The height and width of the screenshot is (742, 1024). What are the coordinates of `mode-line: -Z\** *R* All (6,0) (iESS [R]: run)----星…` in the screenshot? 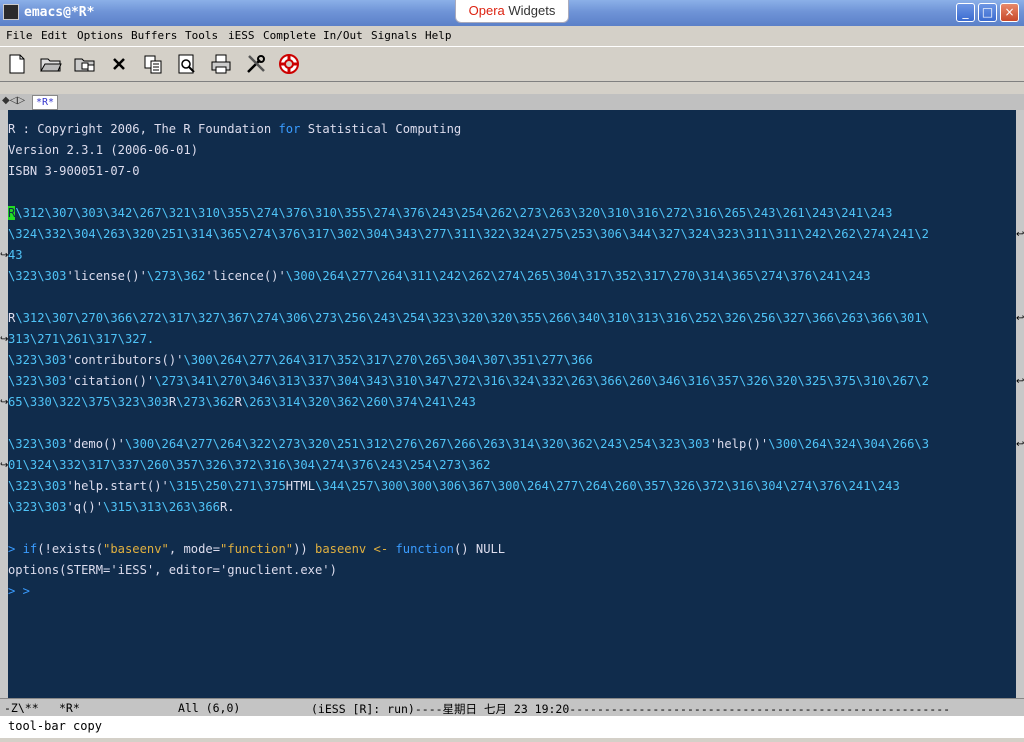 It's located at (512, 707).